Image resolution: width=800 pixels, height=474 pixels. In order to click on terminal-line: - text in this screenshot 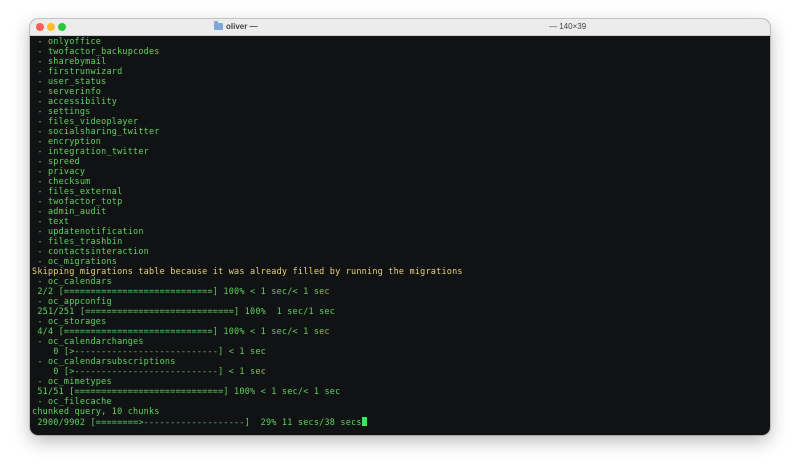, I will do `click(401, 222)`.